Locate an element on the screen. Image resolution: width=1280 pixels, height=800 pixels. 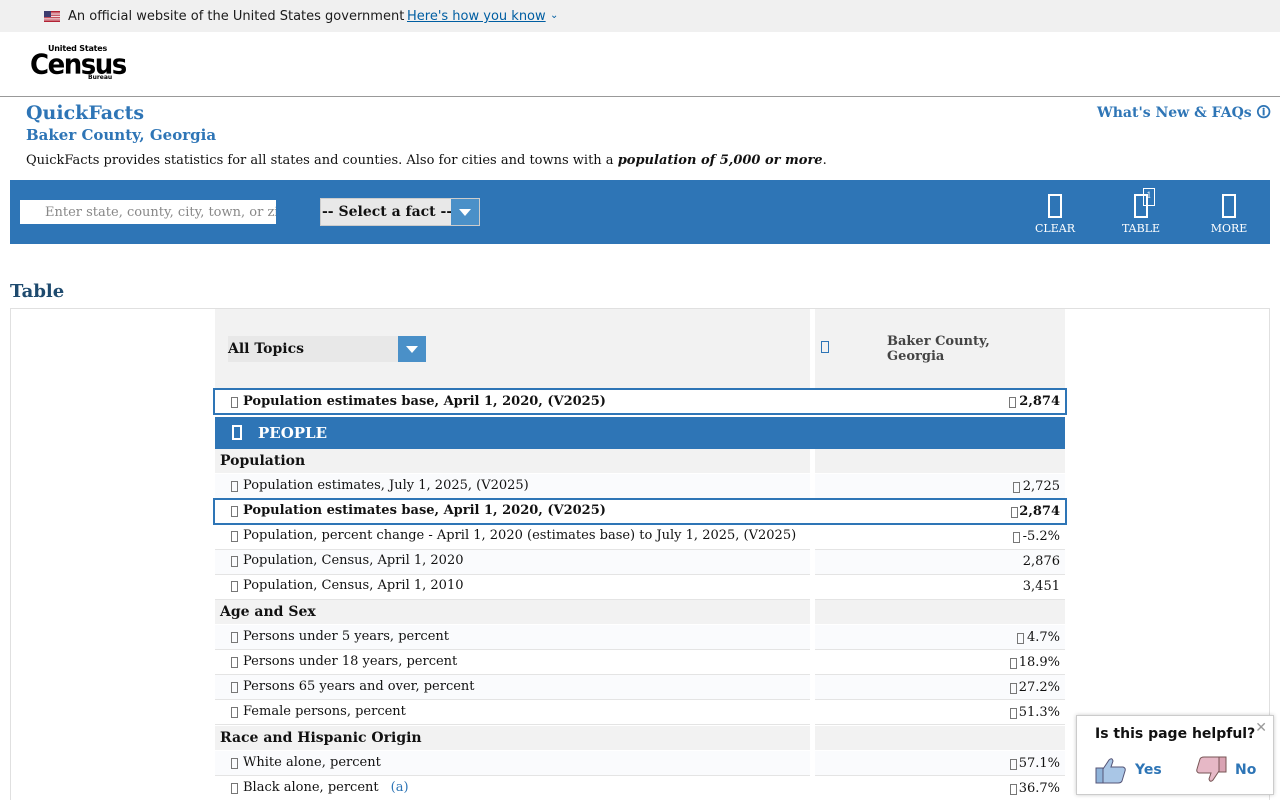
thumbs-down-icon is located at coordinates (1211, 769).